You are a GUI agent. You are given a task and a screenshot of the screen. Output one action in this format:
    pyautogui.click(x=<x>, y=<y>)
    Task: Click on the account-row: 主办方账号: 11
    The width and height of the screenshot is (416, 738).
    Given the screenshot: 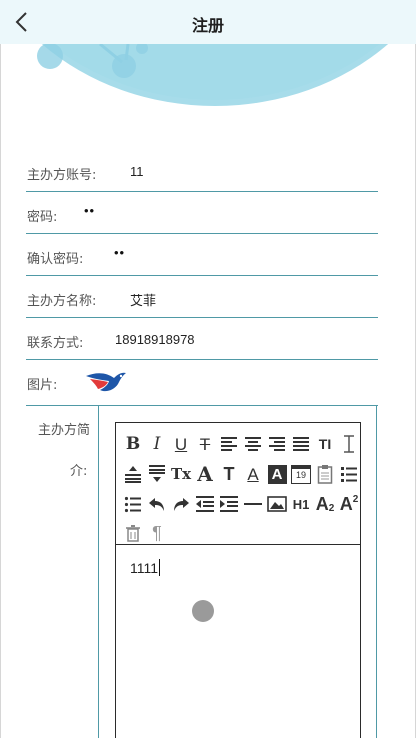 What is the action you would take?
    pyautogui.click(x=202, y=171)
    